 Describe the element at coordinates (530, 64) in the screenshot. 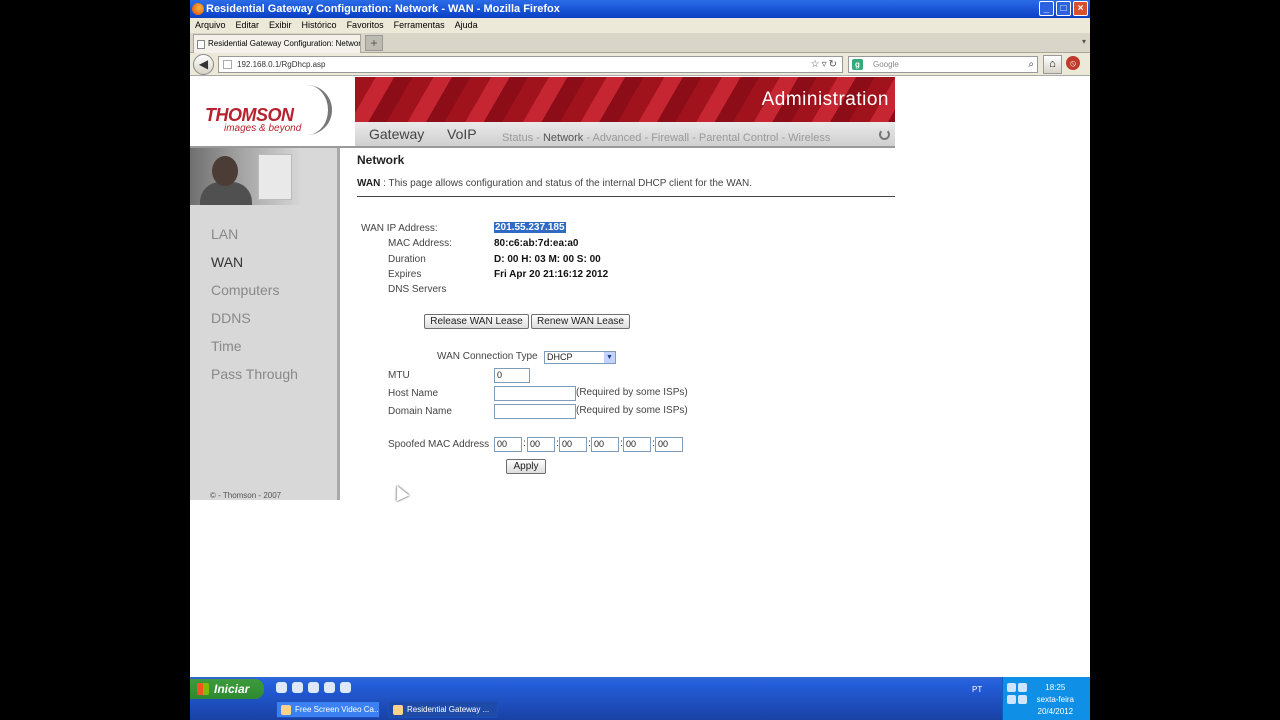

I see `url-bar: 192.168.0.1/RgDhcp.asp ☆▿↻` at that location.